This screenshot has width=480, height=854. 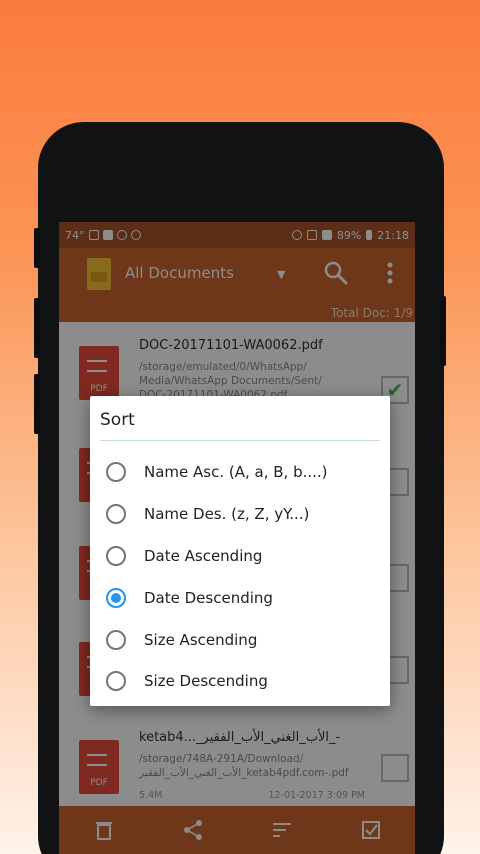 I want to click on option-label: Size Ascending, so click(x=201, y=640).